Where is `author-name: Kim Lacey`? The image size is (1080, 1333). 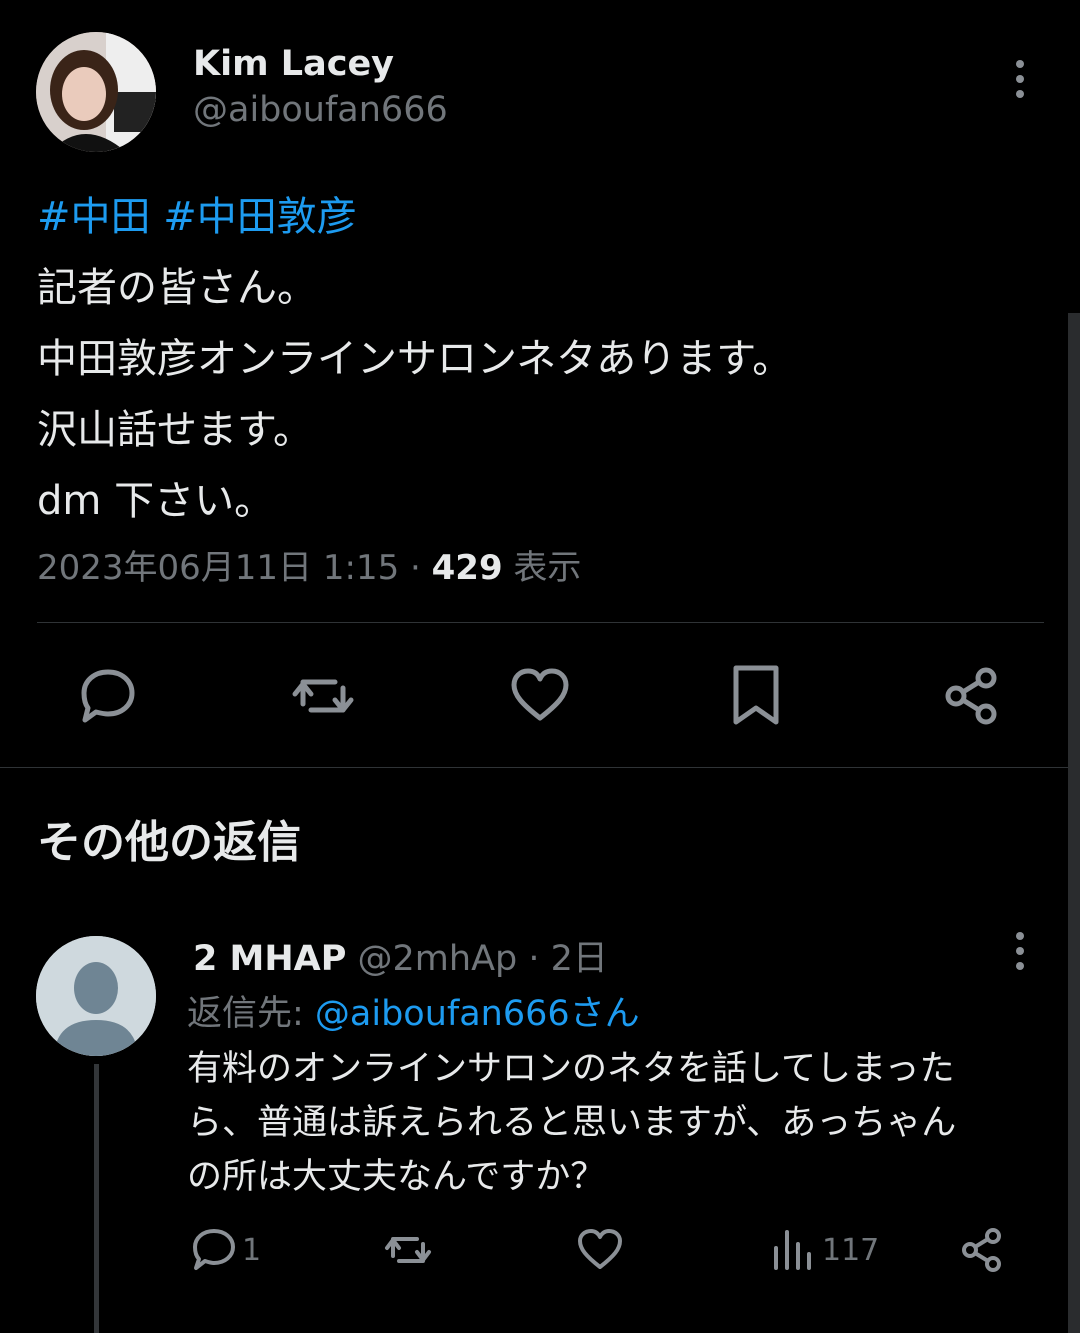
author-name: Kim Lacey is located at coordinates (293, 64).